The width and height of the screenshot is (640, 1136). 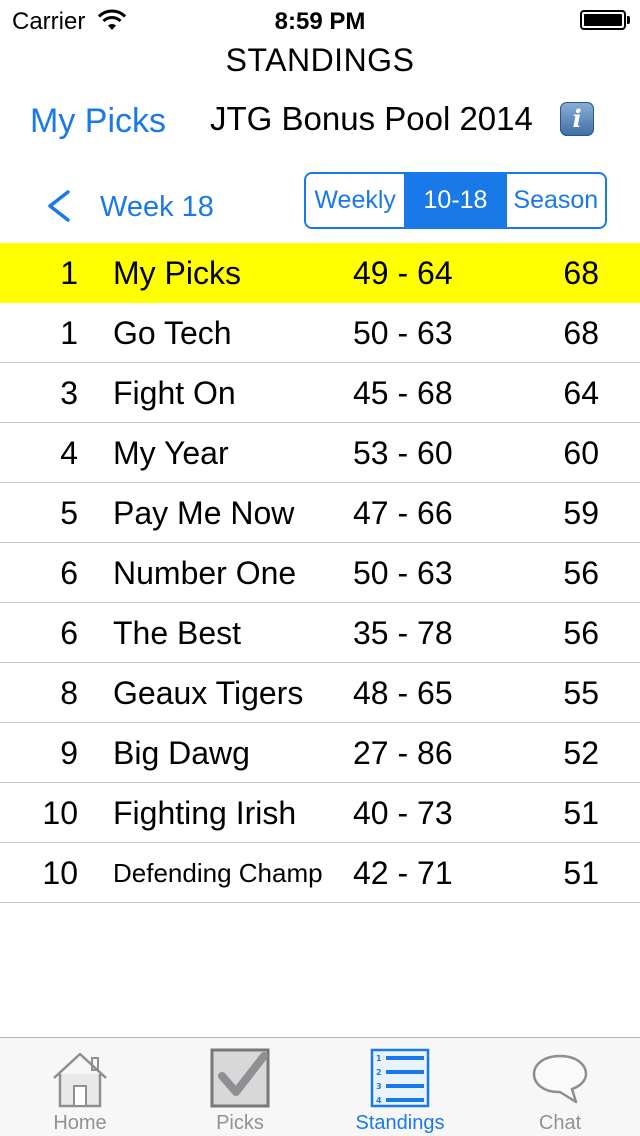 What do you see at coordinates (356, 200) in the screenshot?
I see `segment-weekly: Weekly` at bounding box center [356, 200].